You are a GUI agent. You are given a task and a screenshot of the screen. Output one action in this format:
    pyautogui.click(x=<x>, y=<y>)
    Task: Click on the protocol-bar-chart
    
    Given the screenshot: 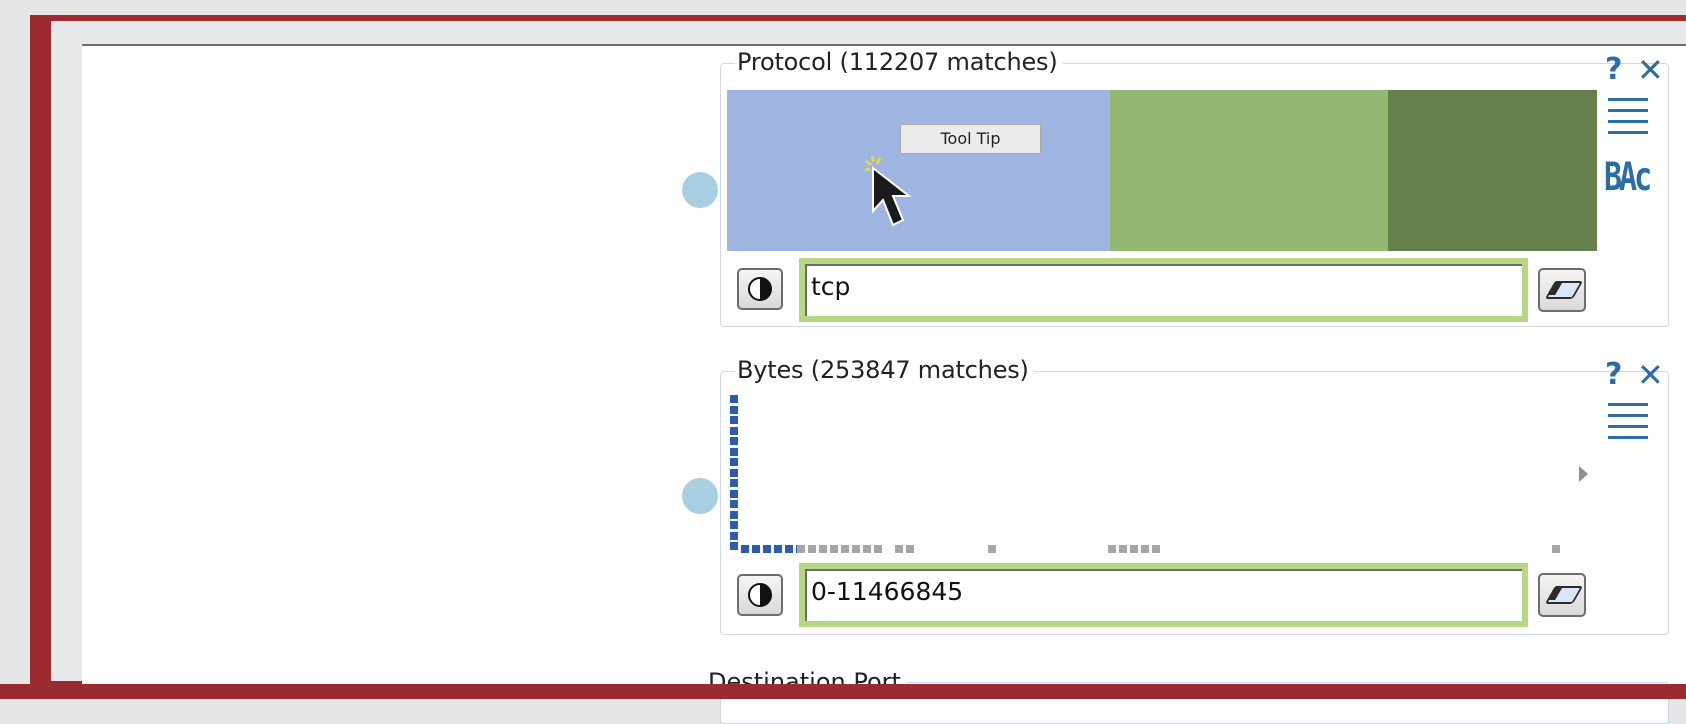 What is the action you would take?
    pyautogui.click(x=1162, y=170)
    